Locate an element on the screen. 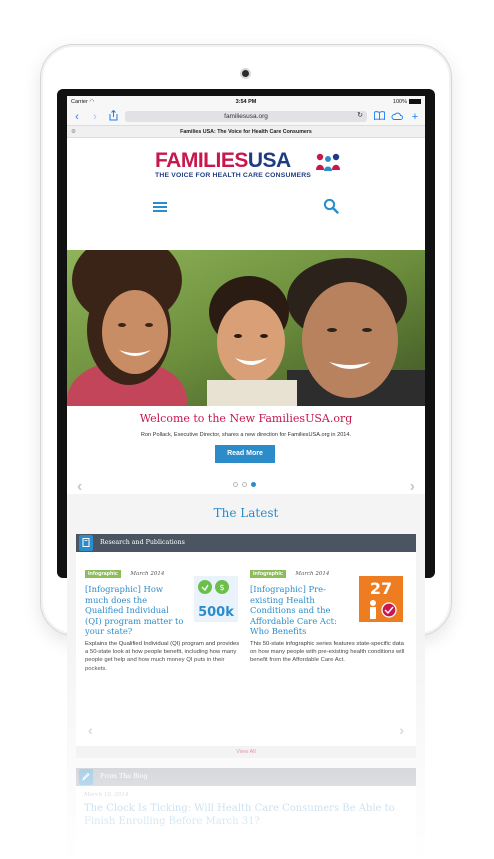 This screenshot has height=859, width=494. clock: 3:54 PM is located at coordinates (246, 102).